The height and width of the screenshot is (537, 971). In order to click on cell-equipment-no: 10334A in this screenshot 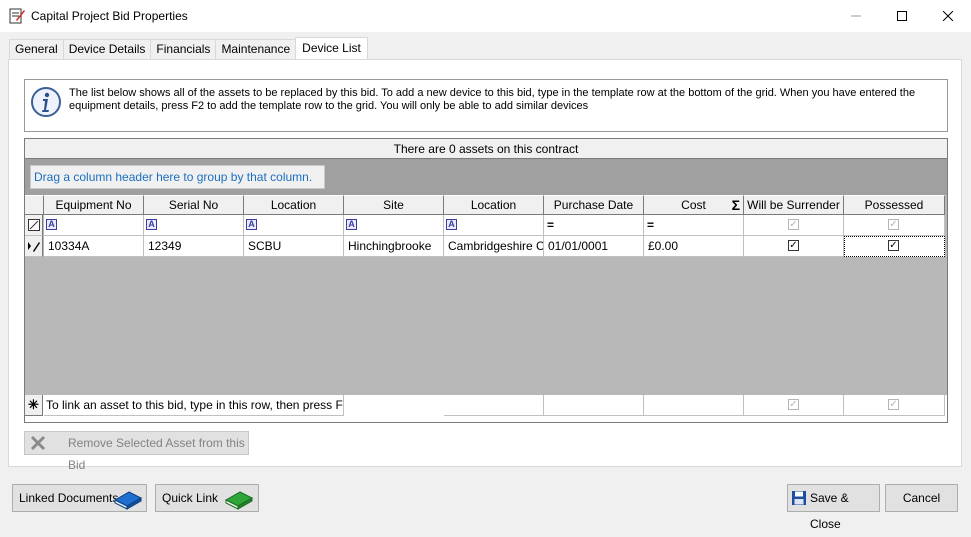, I will do `click(94, 246)`.